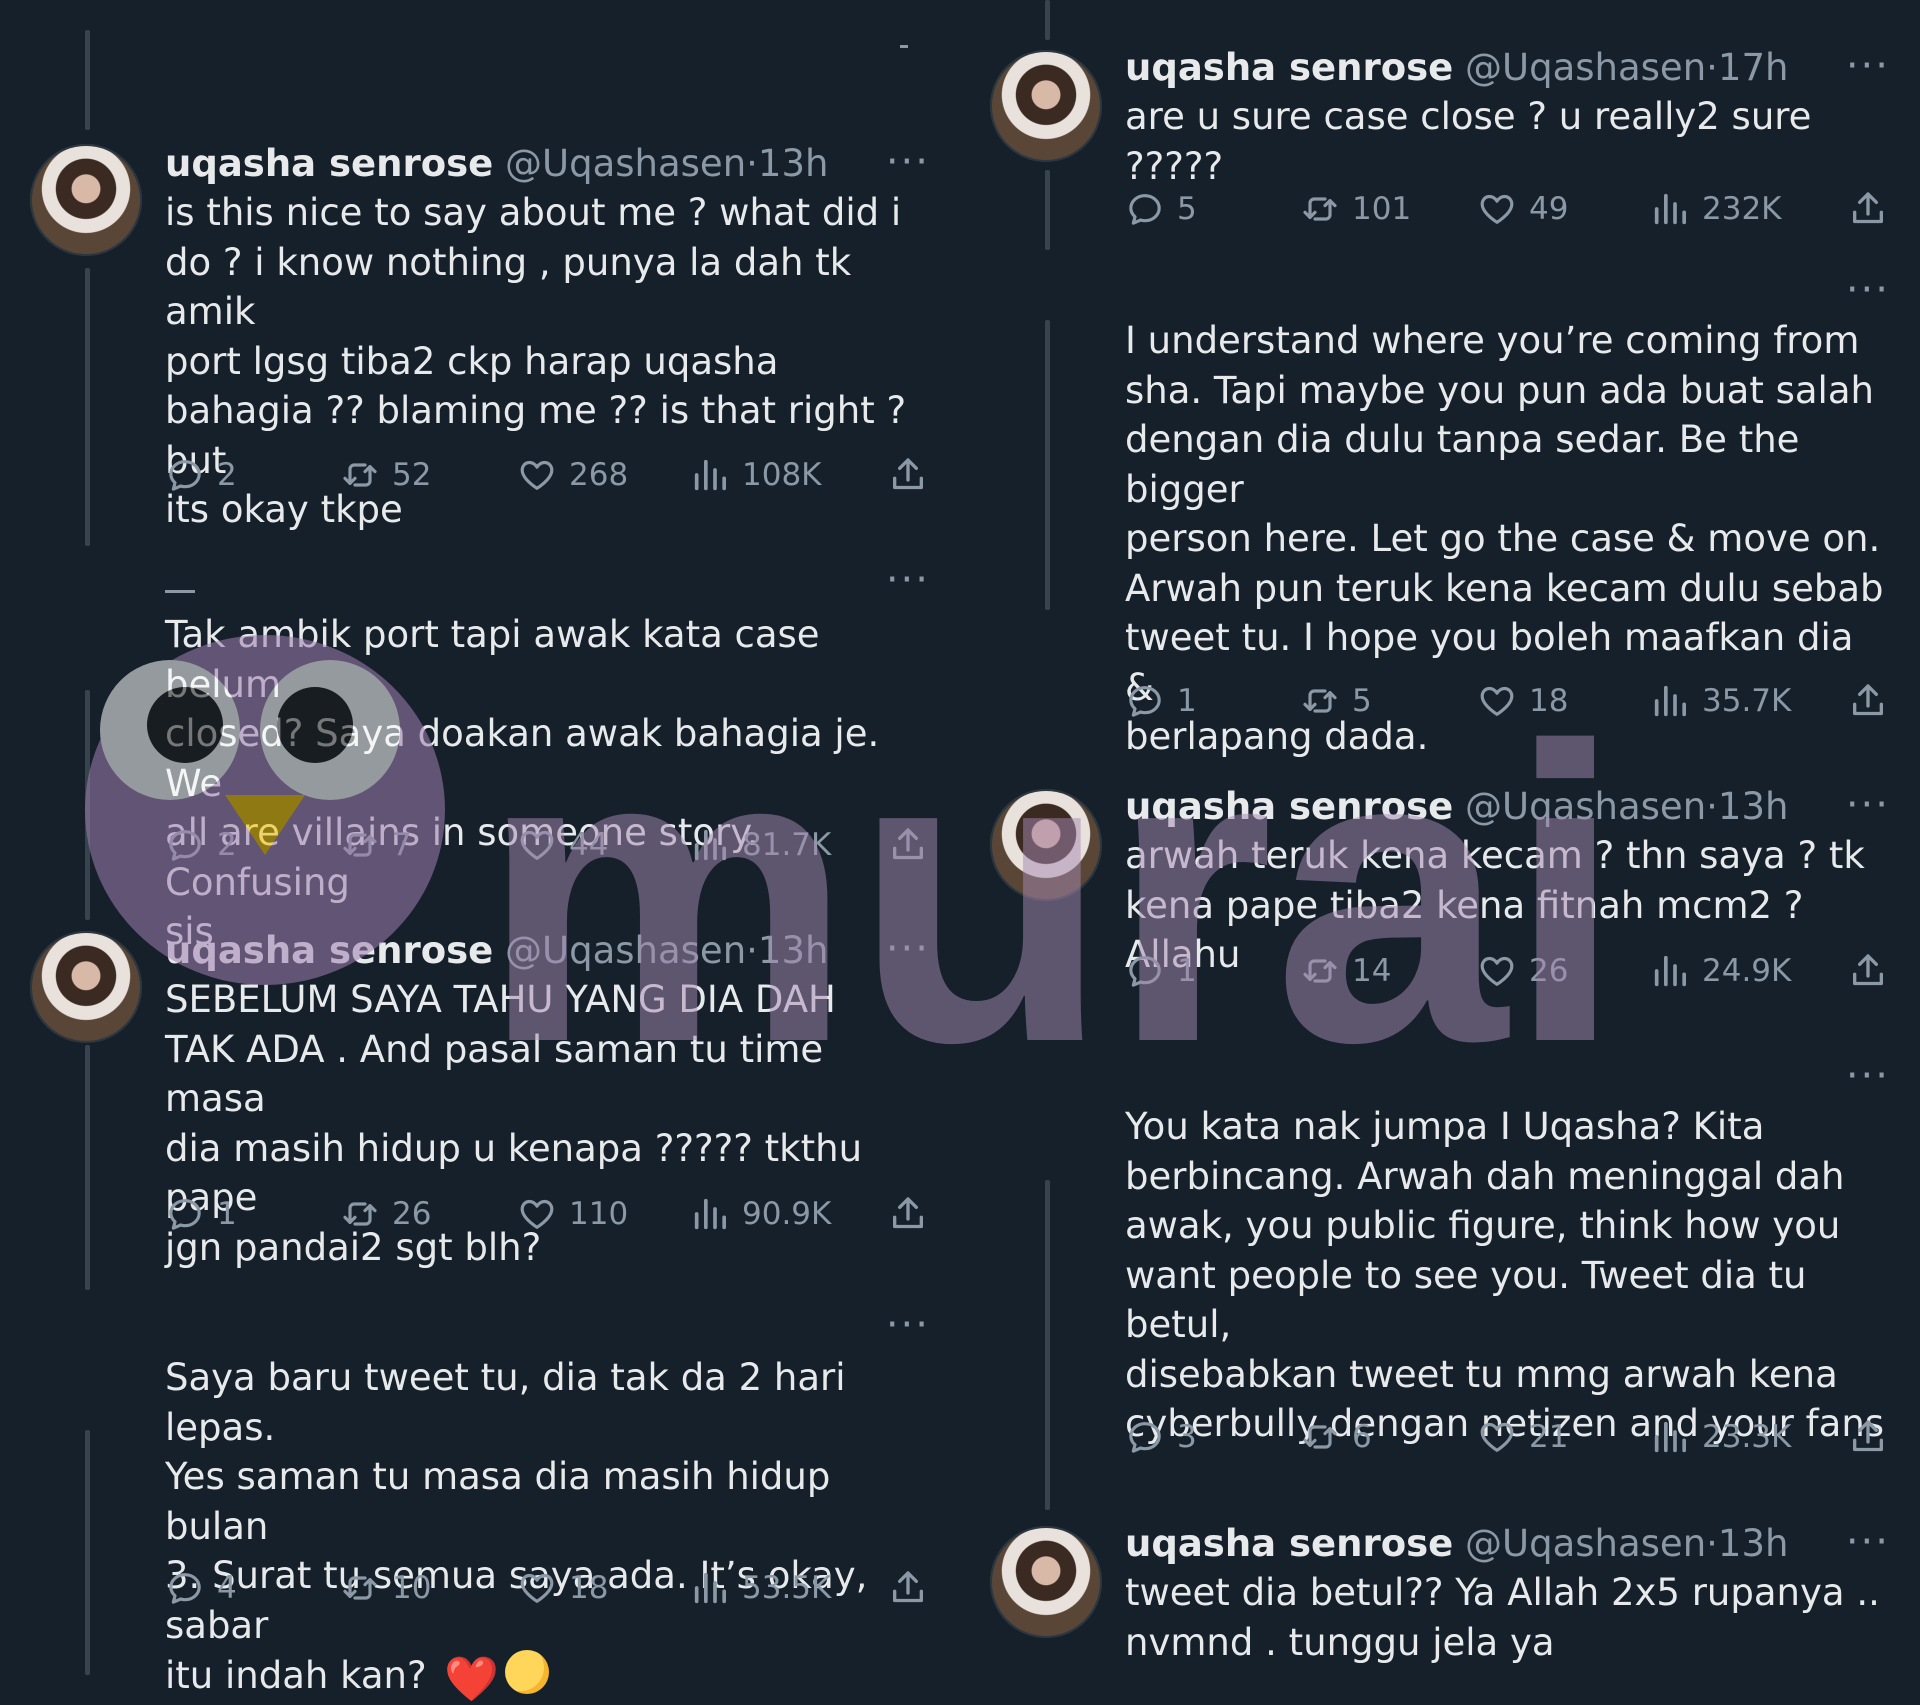  I want to click on retweet-button: 5, so click(1336, 701).